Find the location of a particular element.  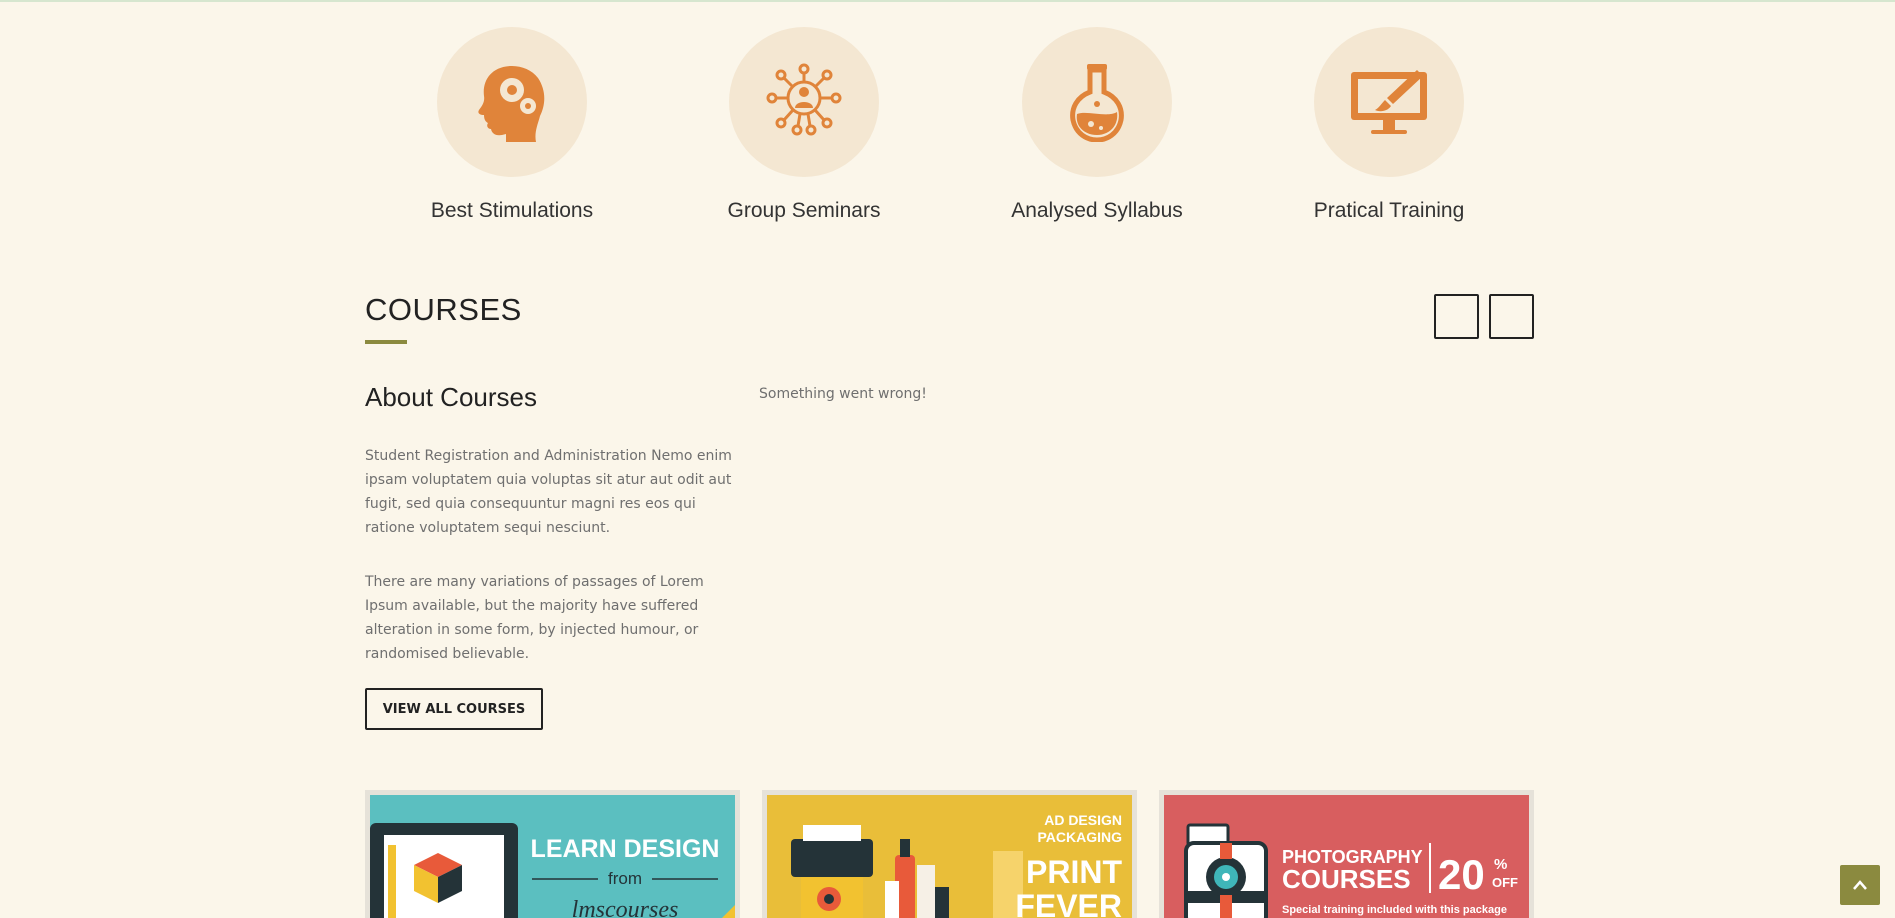

feature-best-stimulations: Best Stimulations is located at coordinates (512, 125).